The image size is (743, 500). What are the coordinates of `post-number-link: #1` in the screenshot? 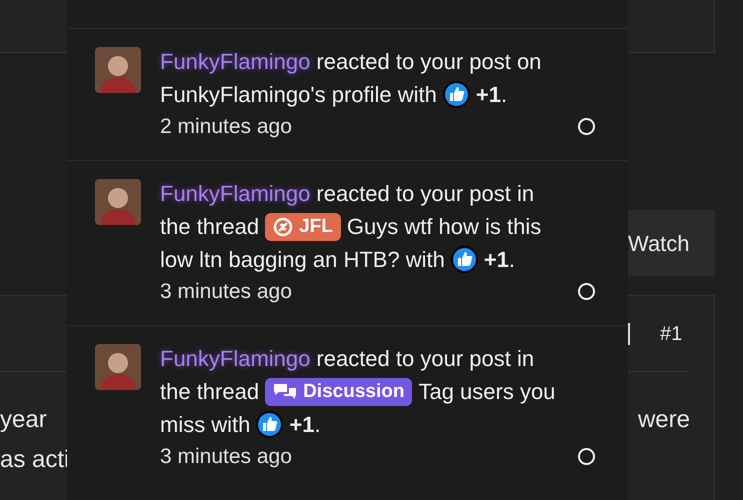 It's located at (671, 333).